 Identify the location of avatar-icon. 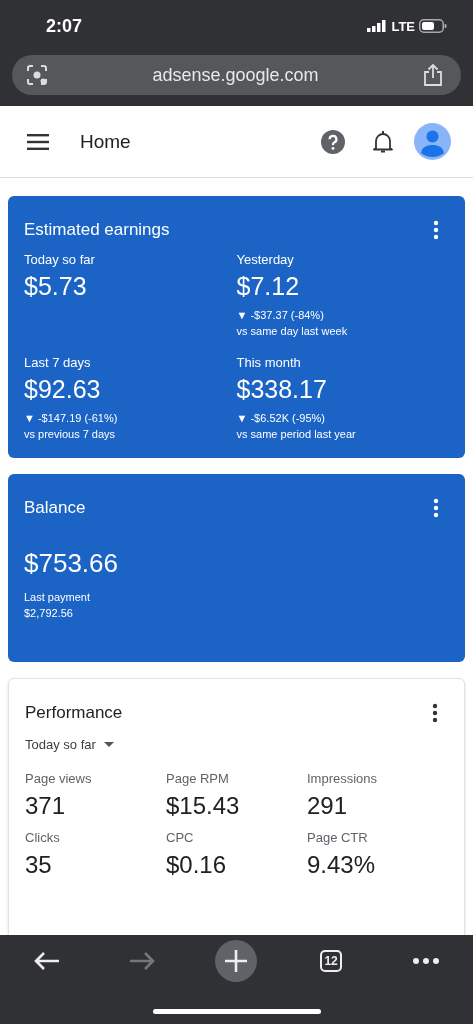
(432, 141).